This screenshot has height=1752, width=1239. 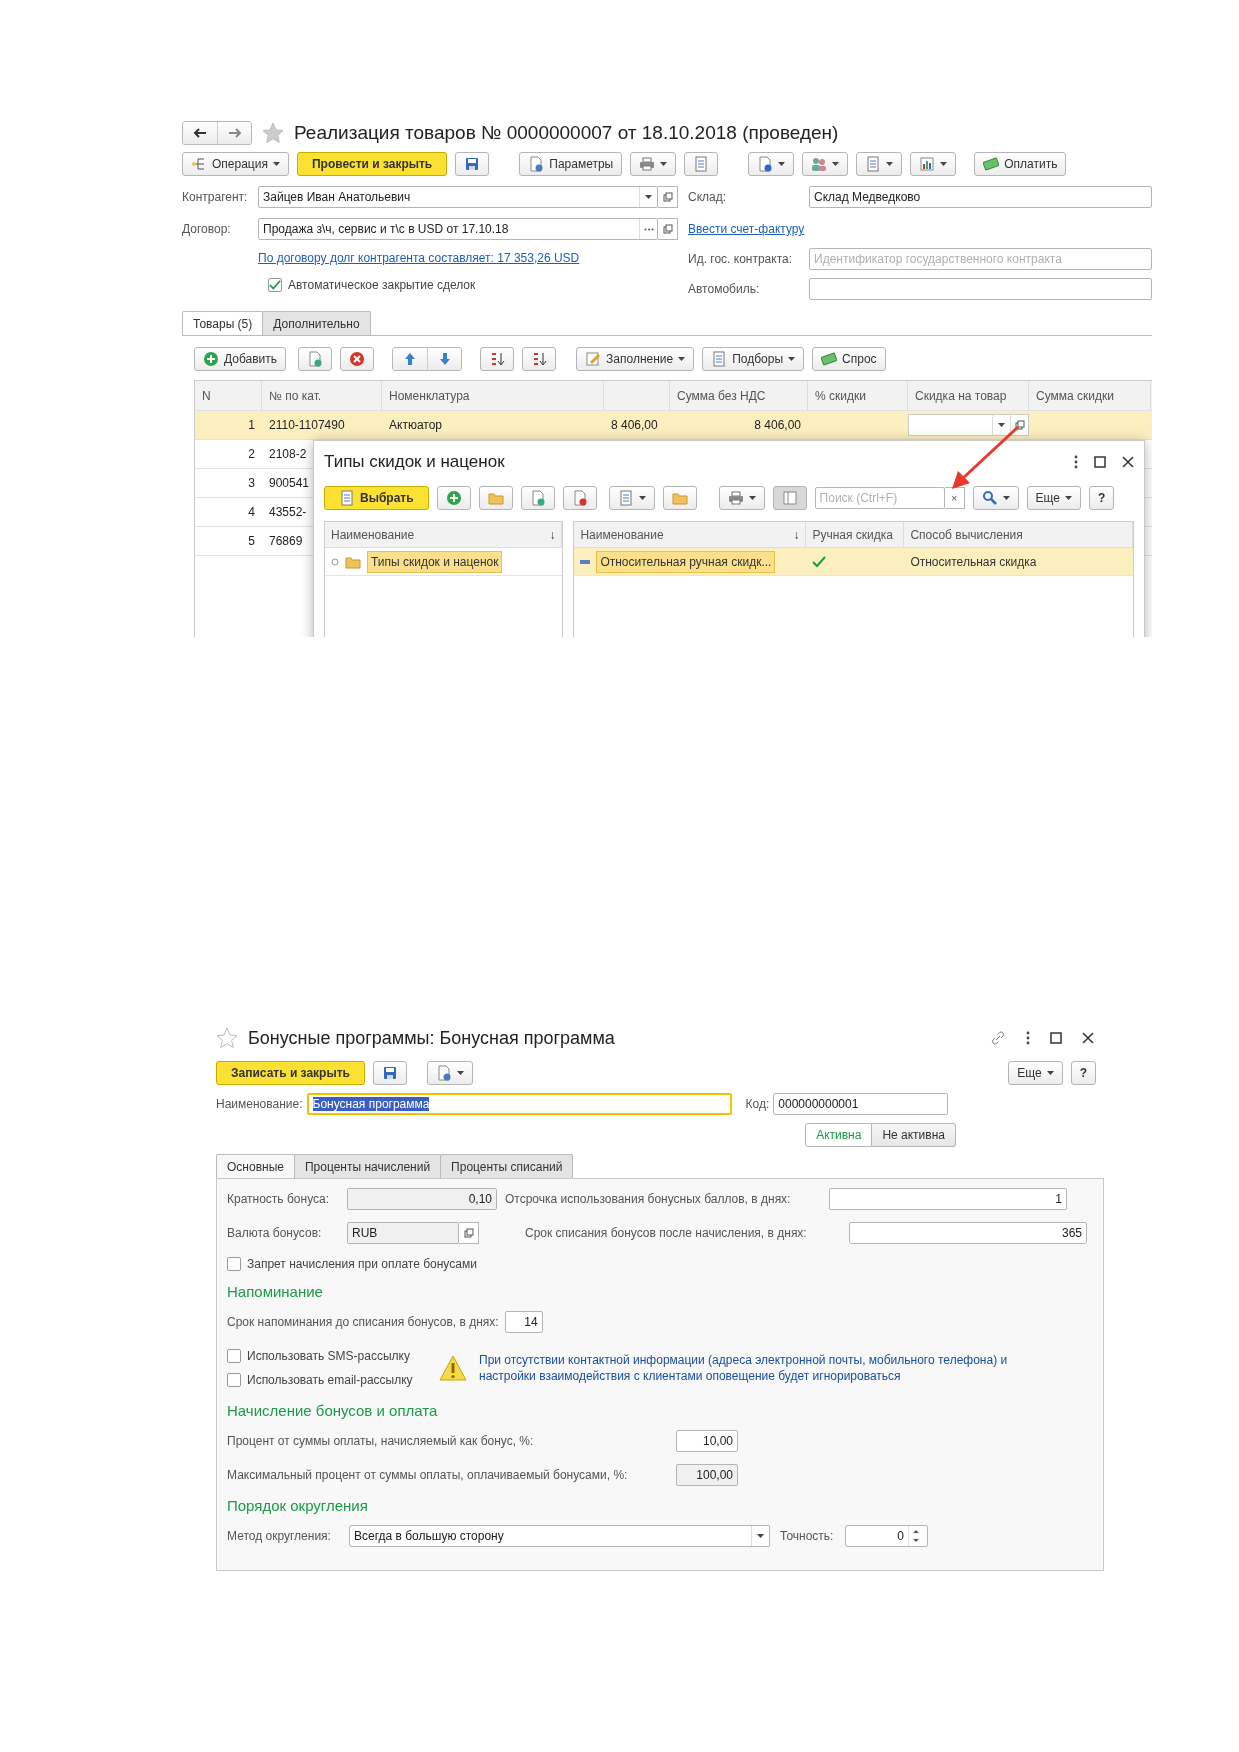 What do you see at coordinates (322, 395) in the screenshot?
I see `column-header: № по кат.` at bounding box center [322, 395].